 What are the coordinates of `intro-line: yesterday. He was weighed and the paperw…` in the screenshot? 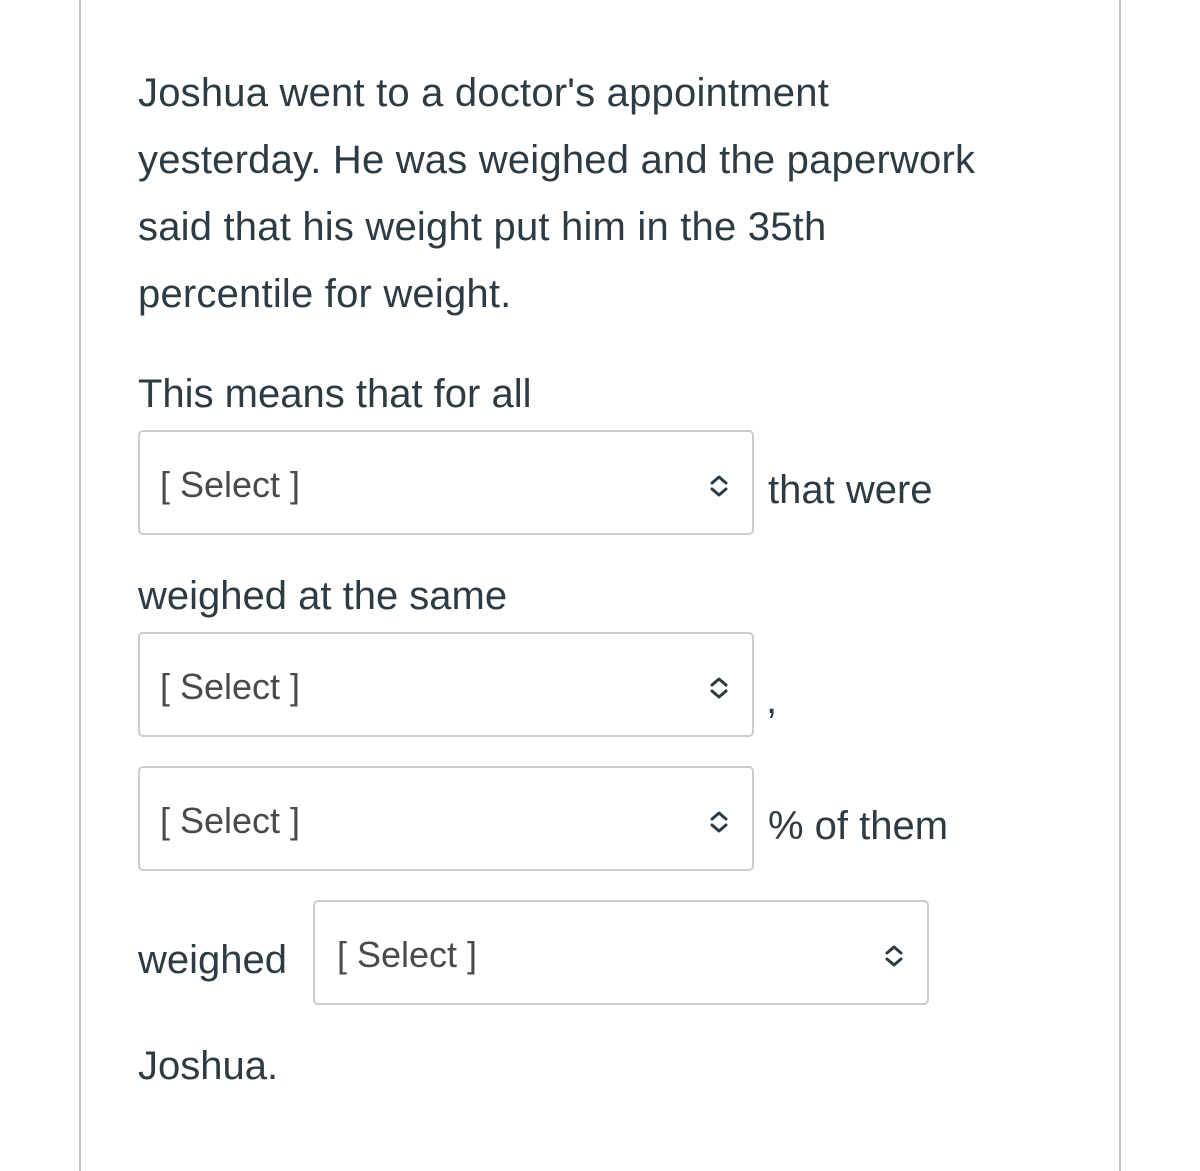 It's located at (557, 160).